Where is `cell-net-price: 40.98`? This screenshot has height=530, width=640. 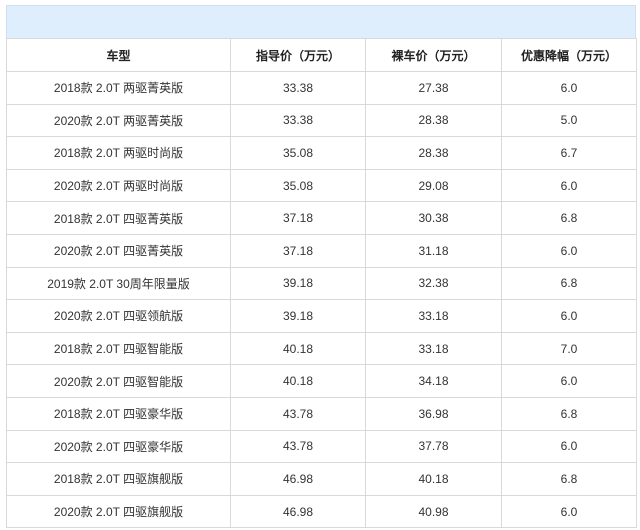 cell-net-price: 40.98 is located at coordinates (433, 511).